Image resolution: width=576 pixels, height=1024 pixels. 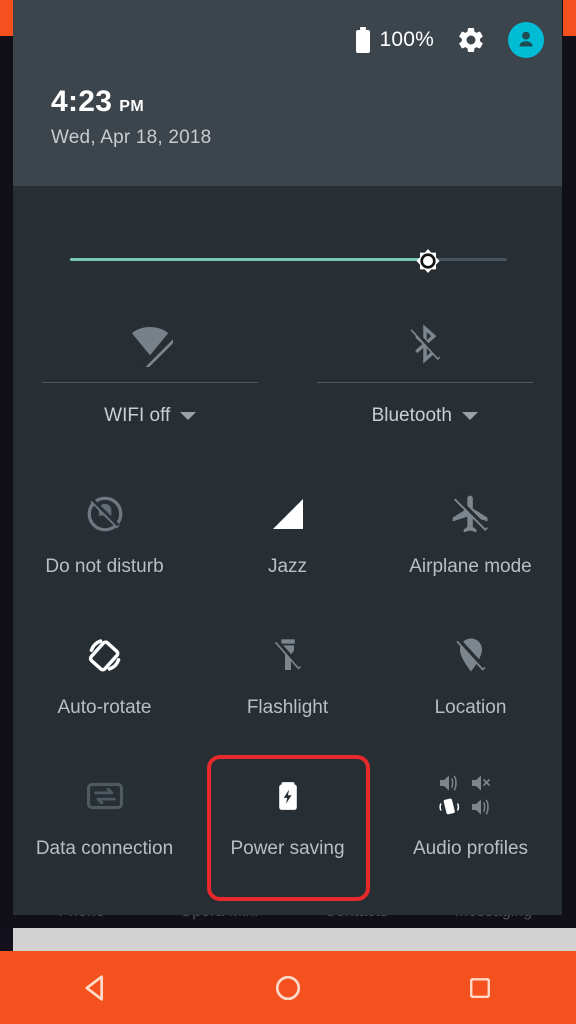 I want to click on tile-label: Location, so click(x=470, y=707).